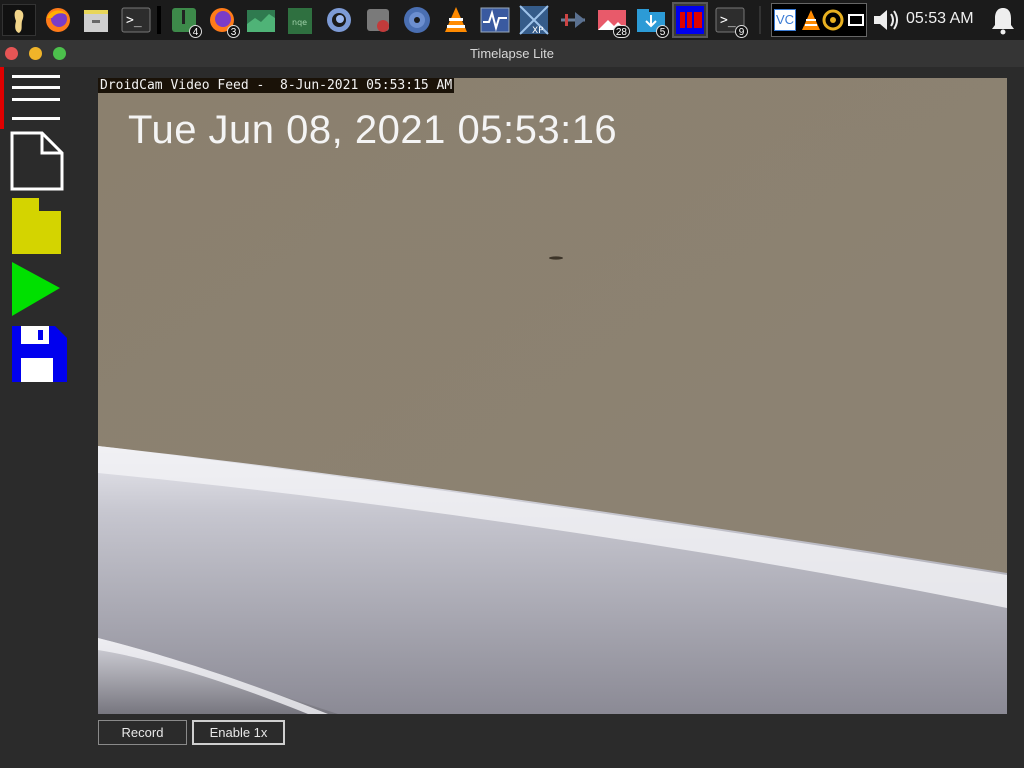 The width and height of the screenshot is (1024, 768). I want to click on play-icon, so click(36, 289).